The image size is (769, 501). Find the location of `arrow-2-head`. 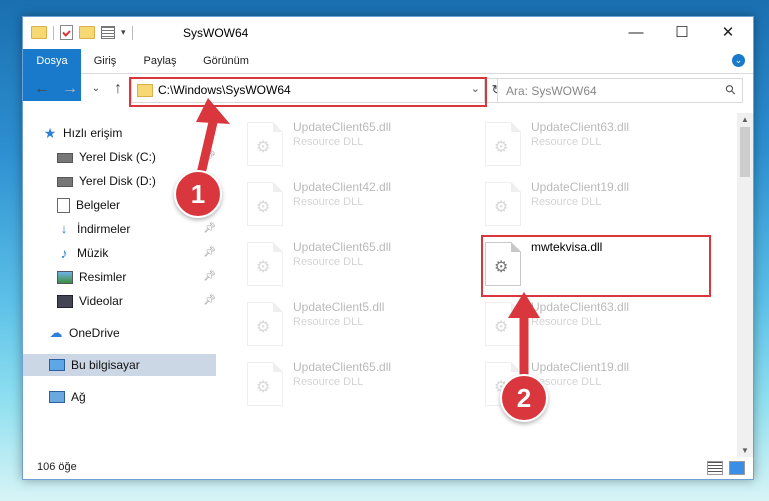

arrow-2-head is located at coordinates (524, 305).